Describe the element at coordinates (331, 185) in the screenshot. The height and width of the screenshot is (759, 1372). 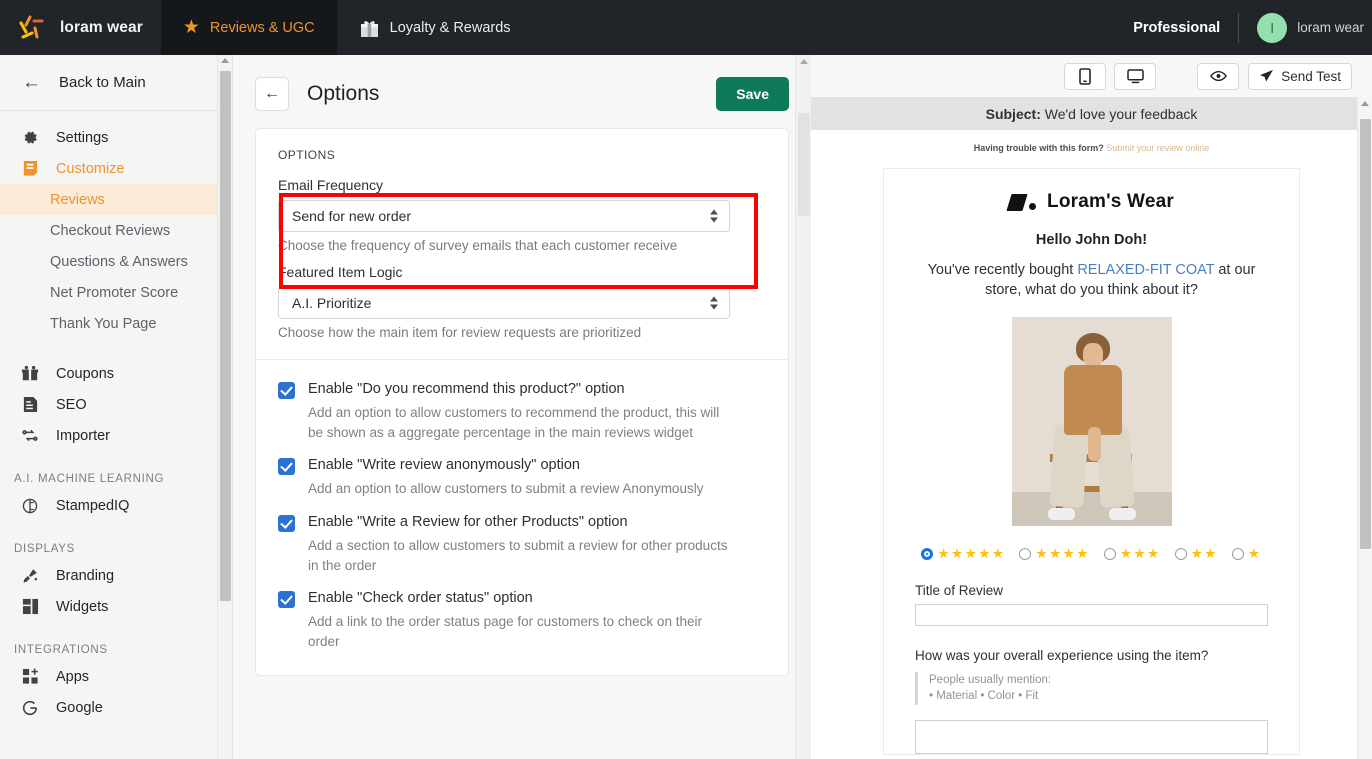
I see `email-frequency-label: Email Frequency` at that location.